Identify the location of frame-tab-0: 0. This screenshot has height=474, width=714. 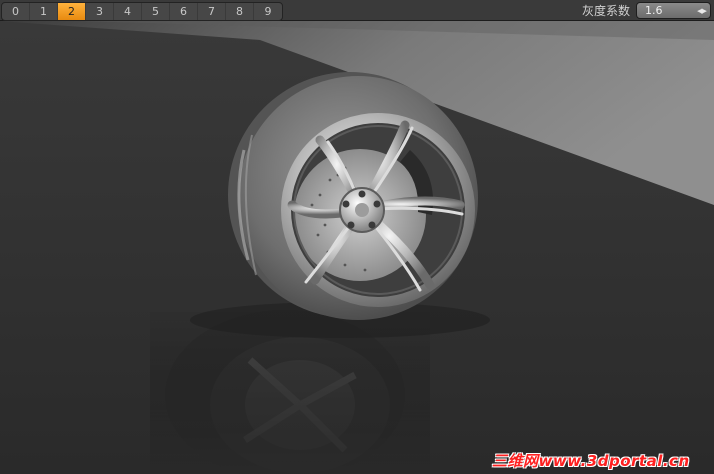
(16, 11).